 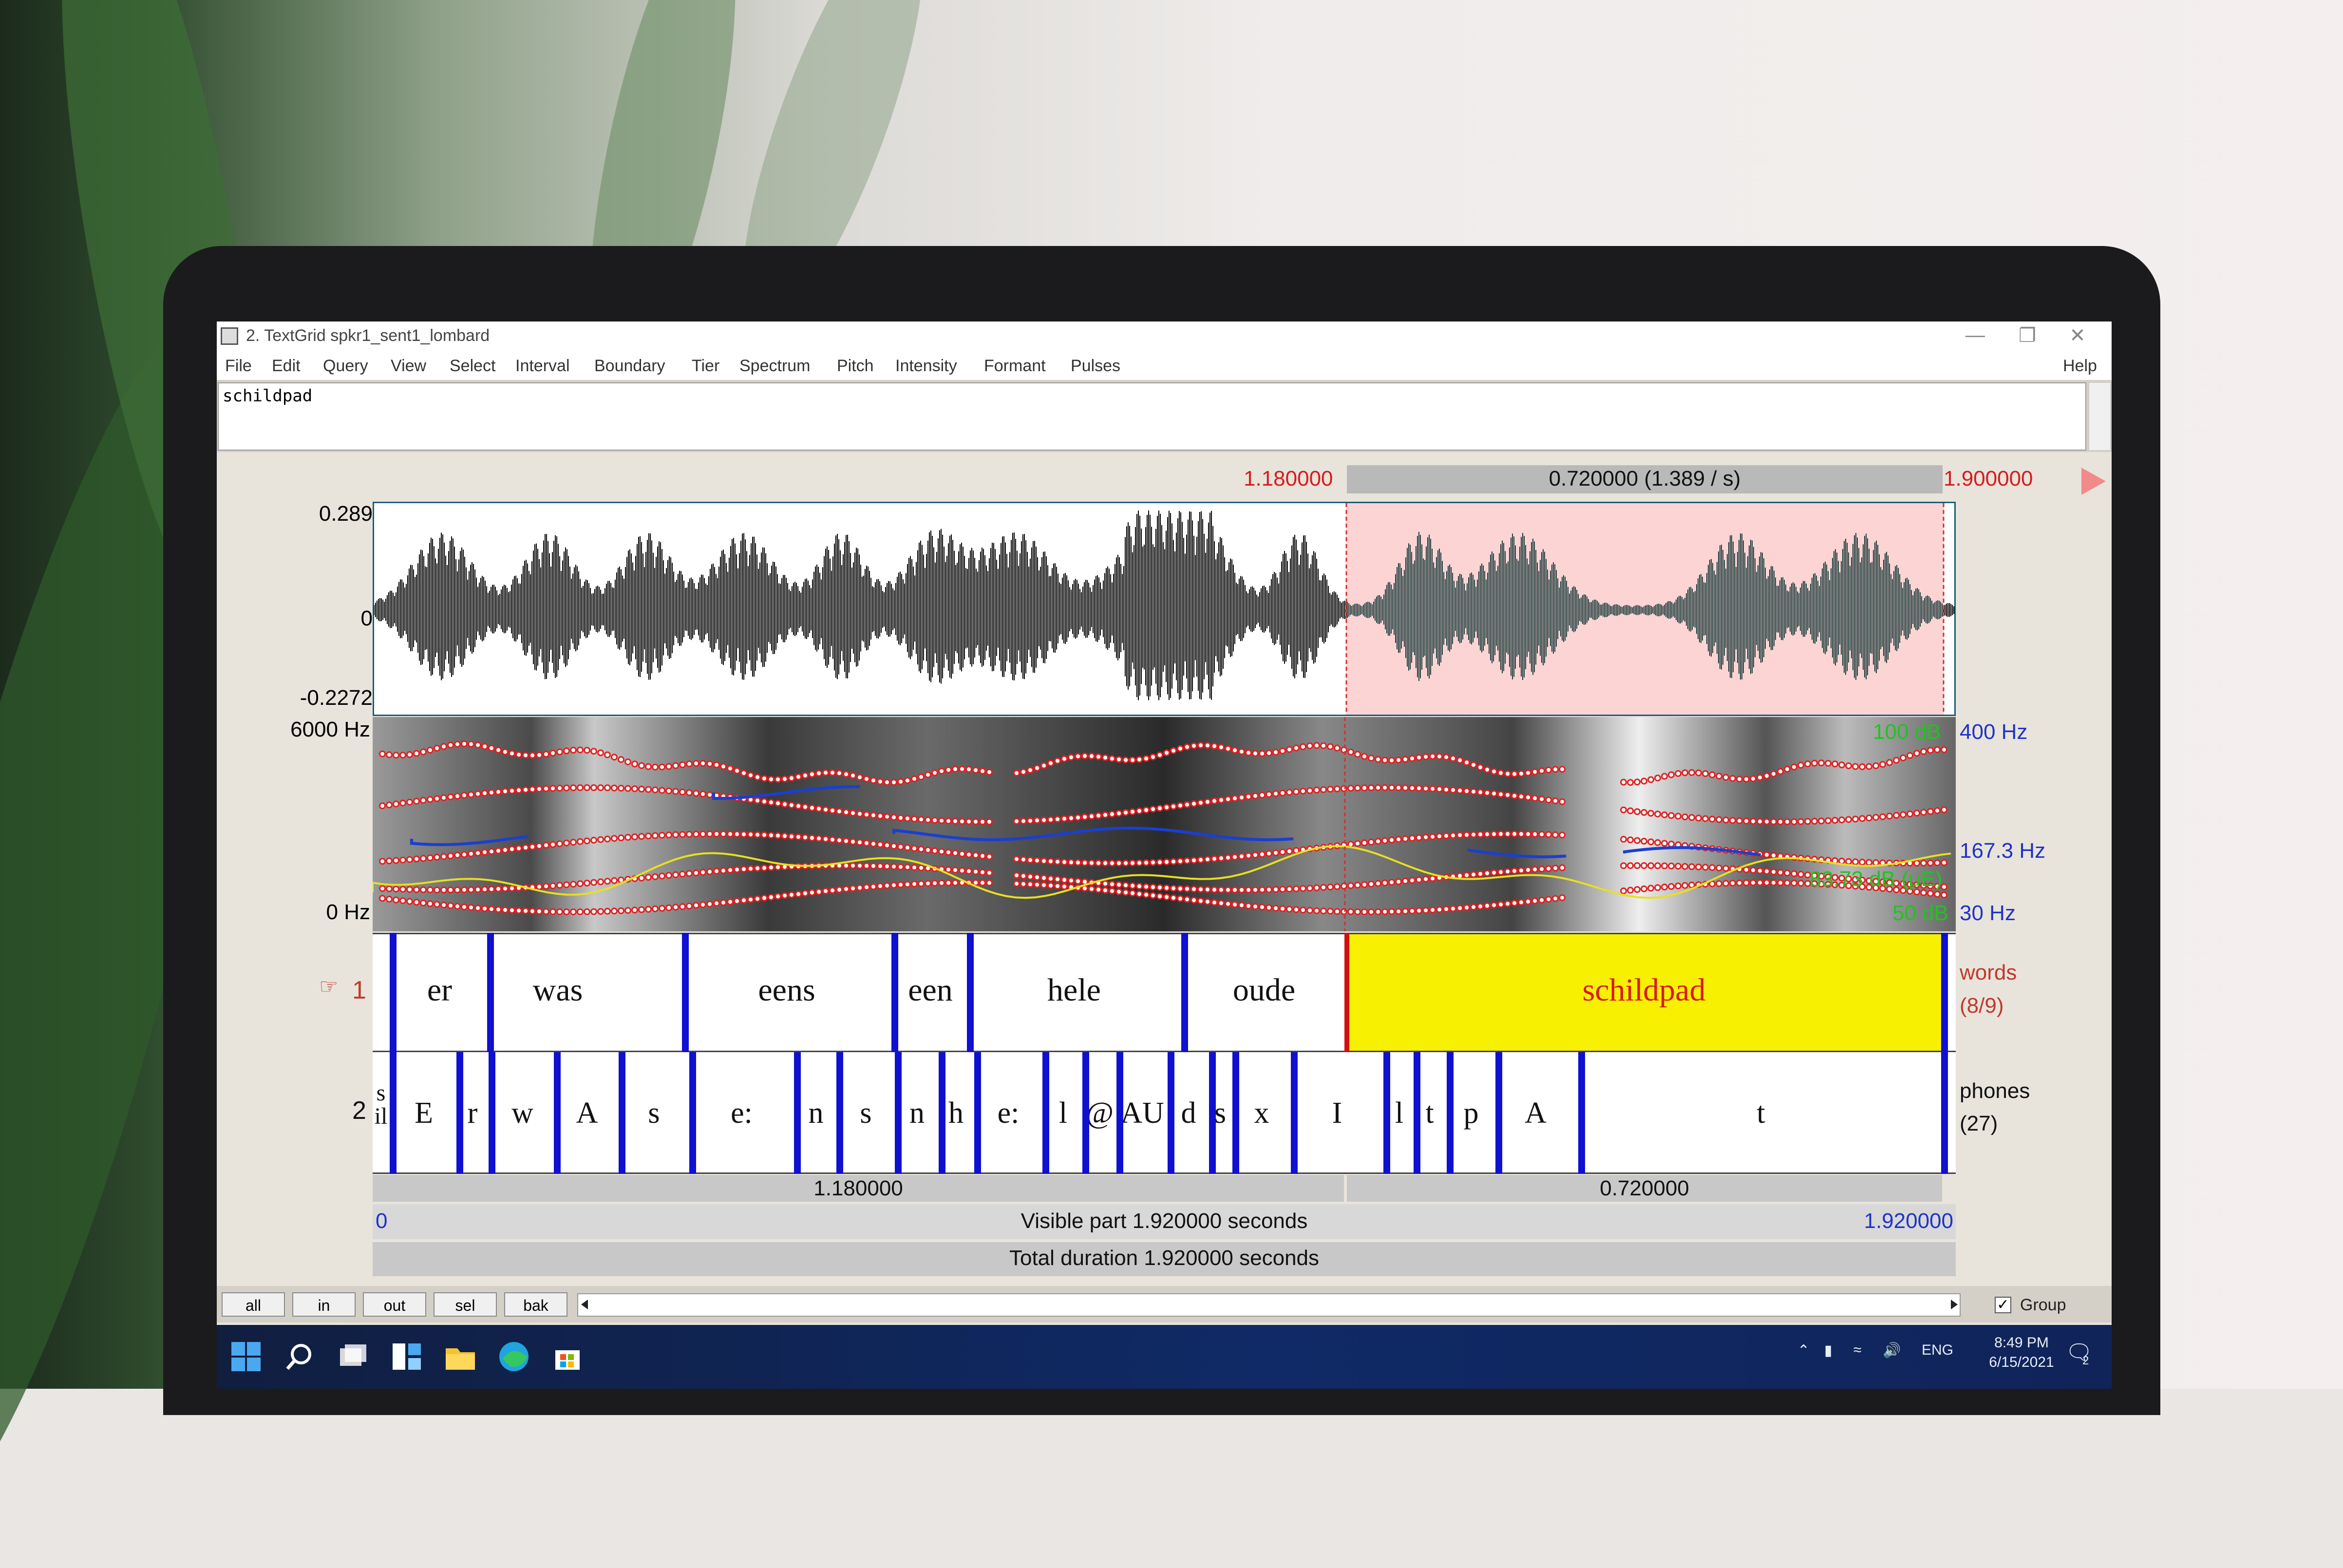 What do you see at coordinates (2021, 1363) in the screenshot?
I see `clock-date: 6/15/2021` at bounding box center [2021, 1363].